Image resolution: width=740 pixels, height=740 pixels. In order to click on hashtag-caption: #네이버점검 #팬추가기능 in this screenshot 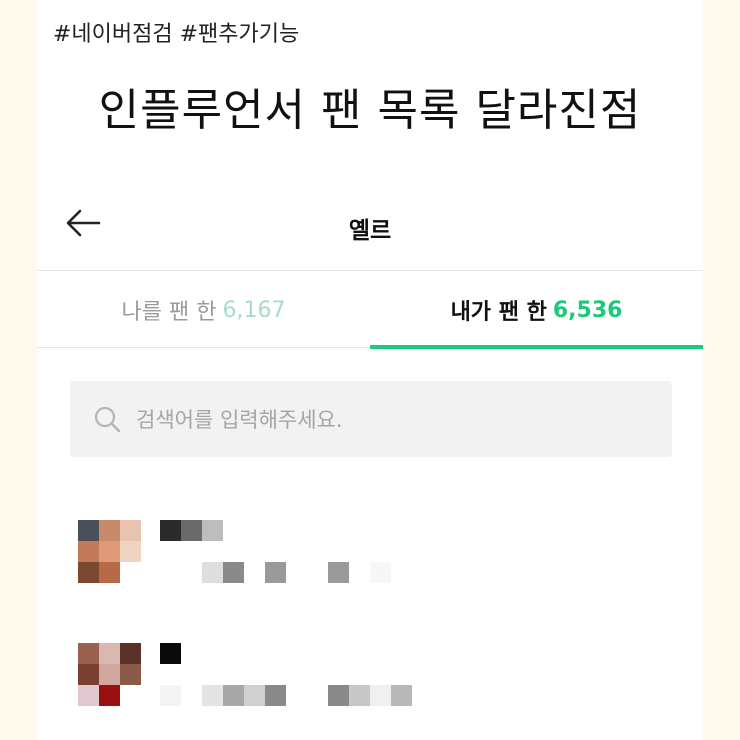, I will do `click(176, 34)`.